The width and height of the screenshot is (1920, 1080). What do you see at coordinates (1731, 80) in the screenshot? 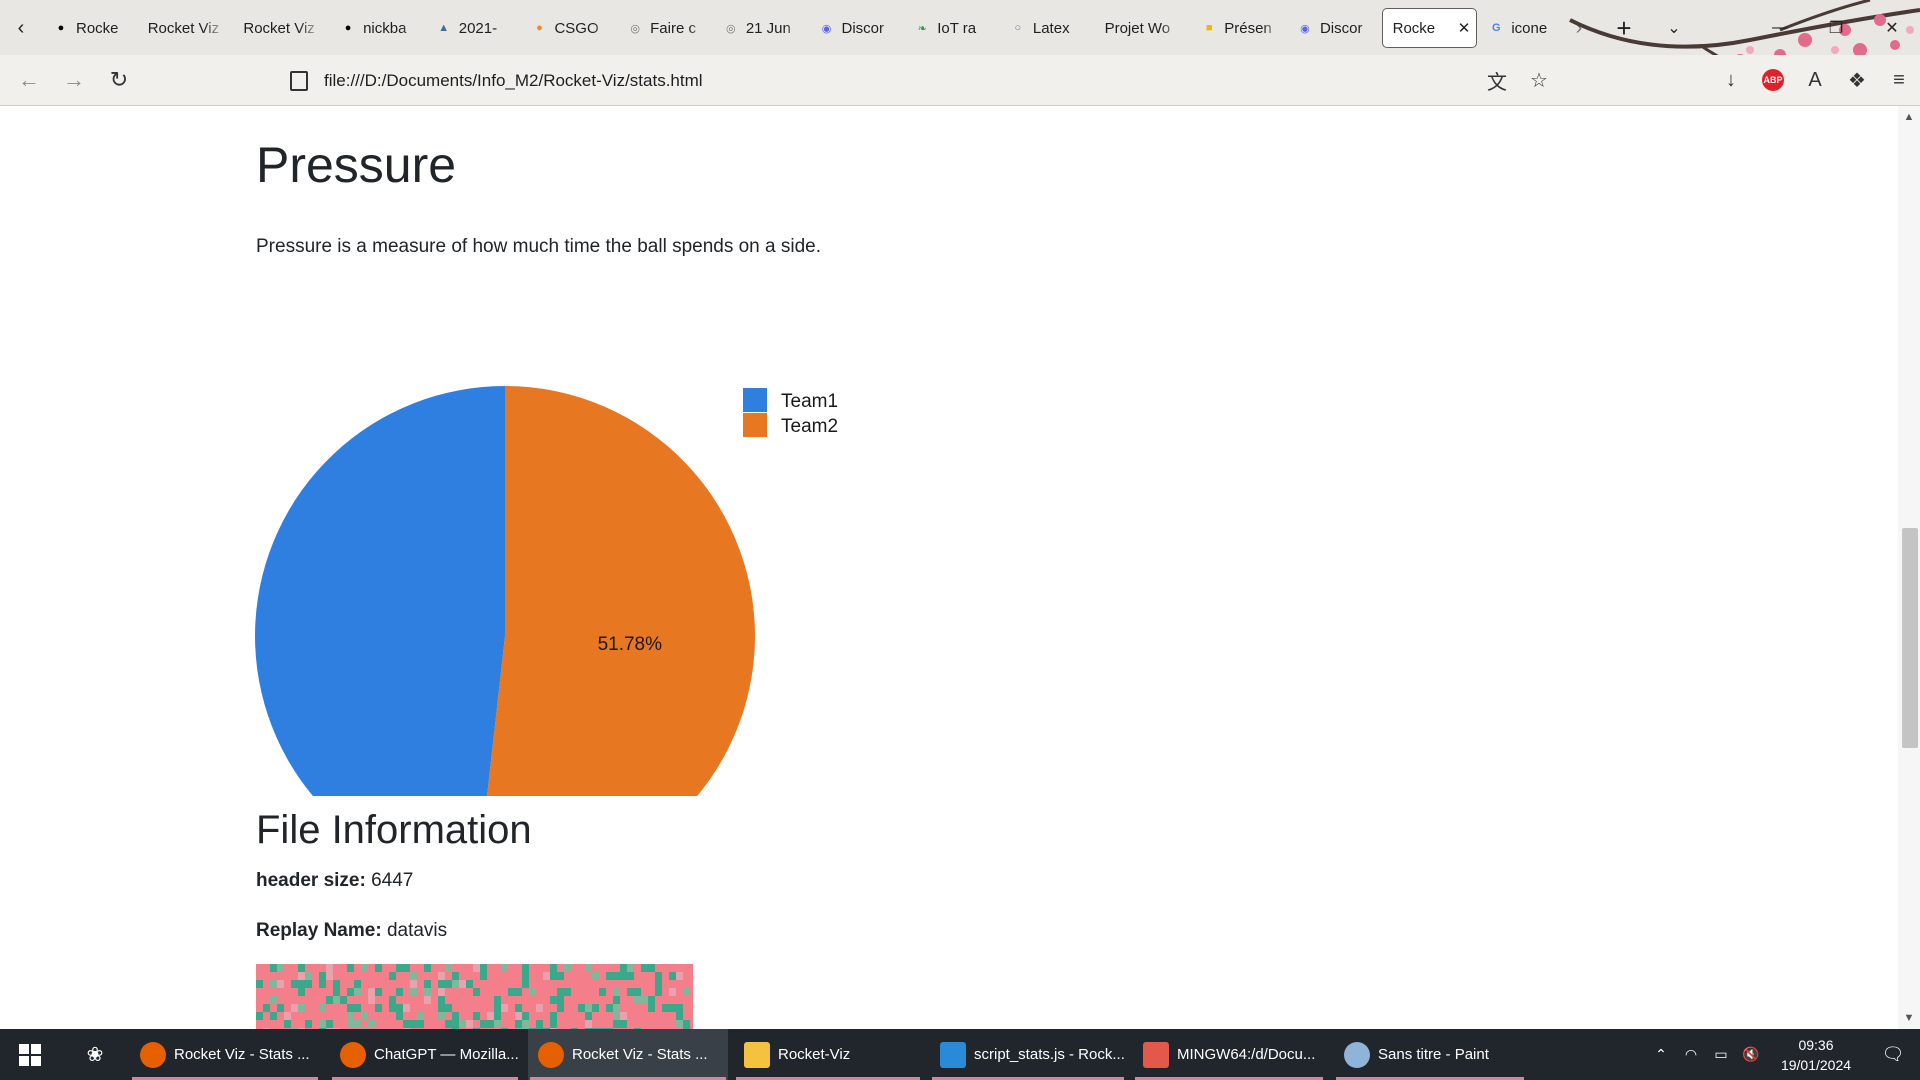
I see `downloads-icon: ↓` at bounding box center [1731, 80].